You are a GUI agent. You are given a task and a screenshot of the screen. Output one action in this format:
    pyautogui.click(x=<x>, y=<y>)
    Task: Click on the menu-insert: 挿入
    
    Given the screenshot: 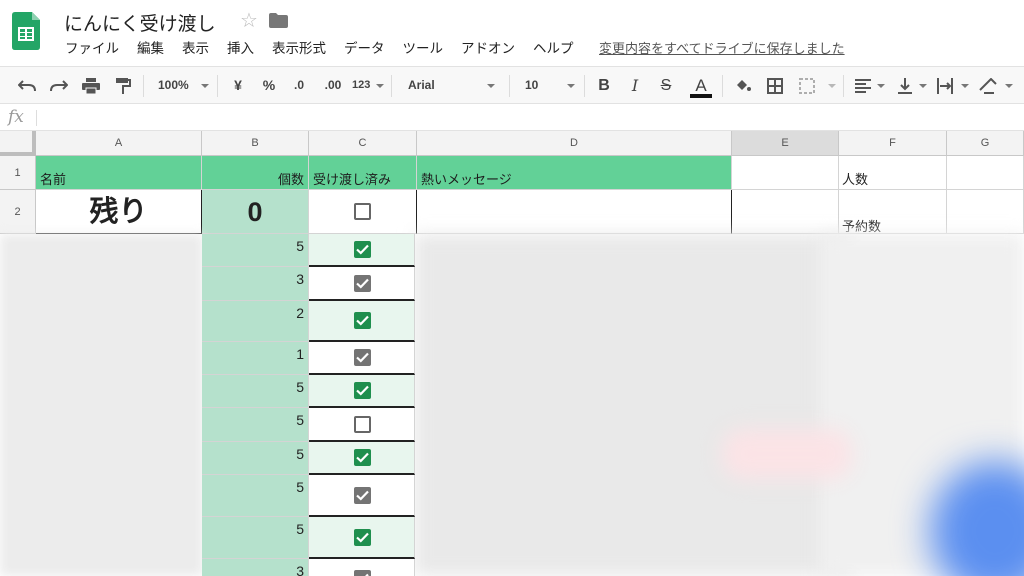 What is the action you would take?
    pyautogui.click(x=240, y=50)
    